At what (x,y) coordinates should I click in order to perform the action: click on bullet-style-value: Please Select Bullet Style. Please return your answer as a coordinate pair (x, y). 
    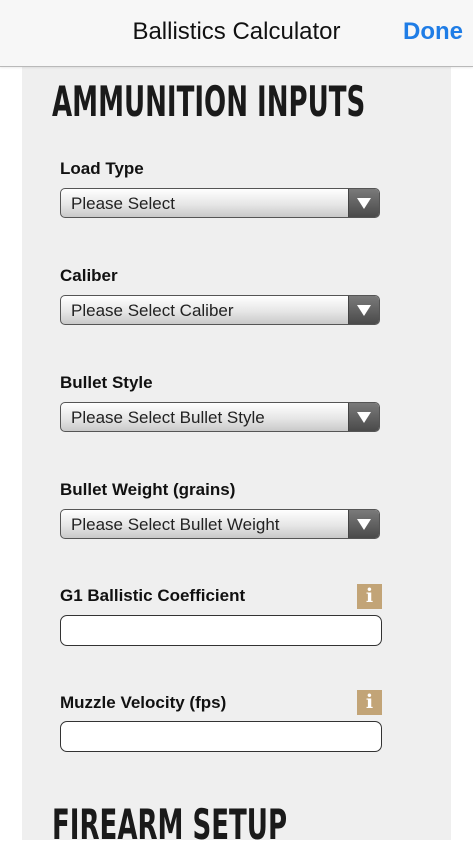
    Looking at the image, I should click on (168, 417).